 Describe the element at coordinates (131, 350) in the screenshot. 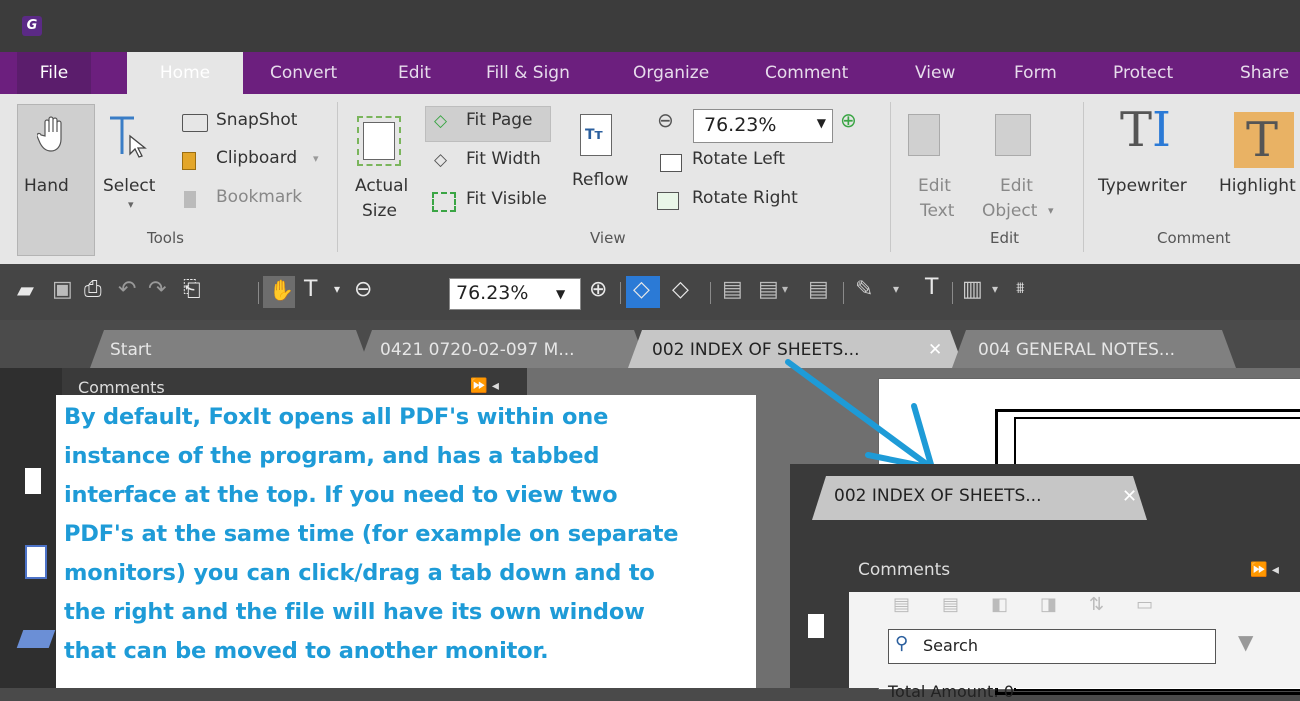

I see `doc-tab-start-label: Start` at that location.